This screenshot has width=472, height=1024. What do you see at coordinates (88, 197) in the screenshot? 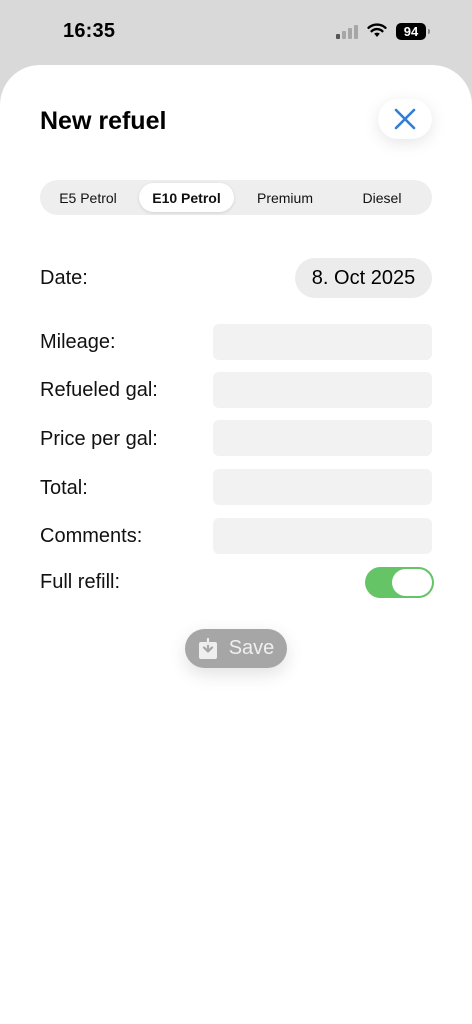
I see `fuel-option-e5-petrol: E5 Petrol` at bounding box center [88, 197].